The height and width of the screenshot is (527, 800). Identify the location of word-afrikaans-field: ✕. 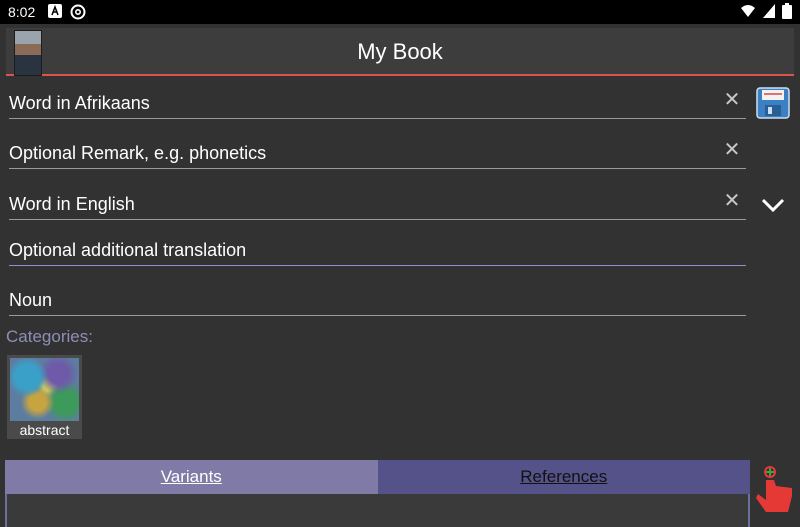
(377, 101).